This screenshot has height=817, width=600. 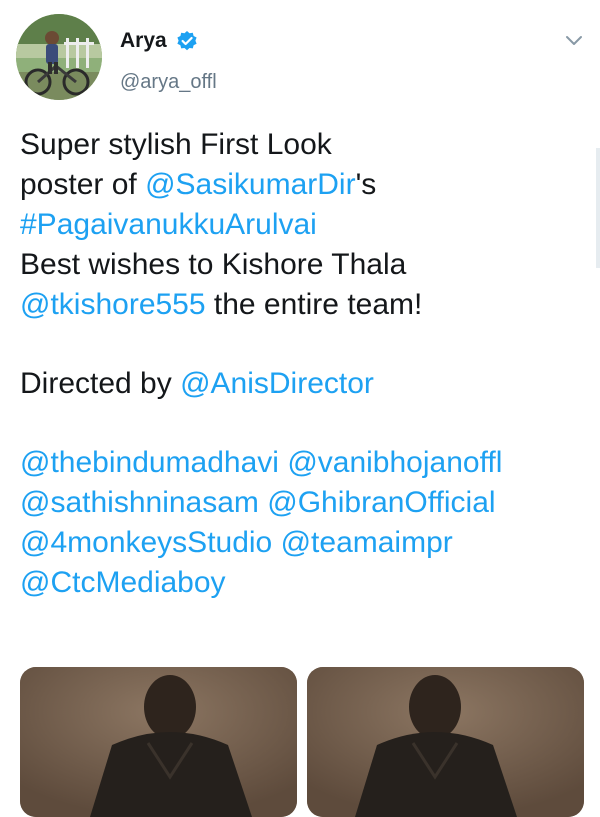 I want to click on tweet-text-segment: Super stylish First Look, so click(x=176, y=144).